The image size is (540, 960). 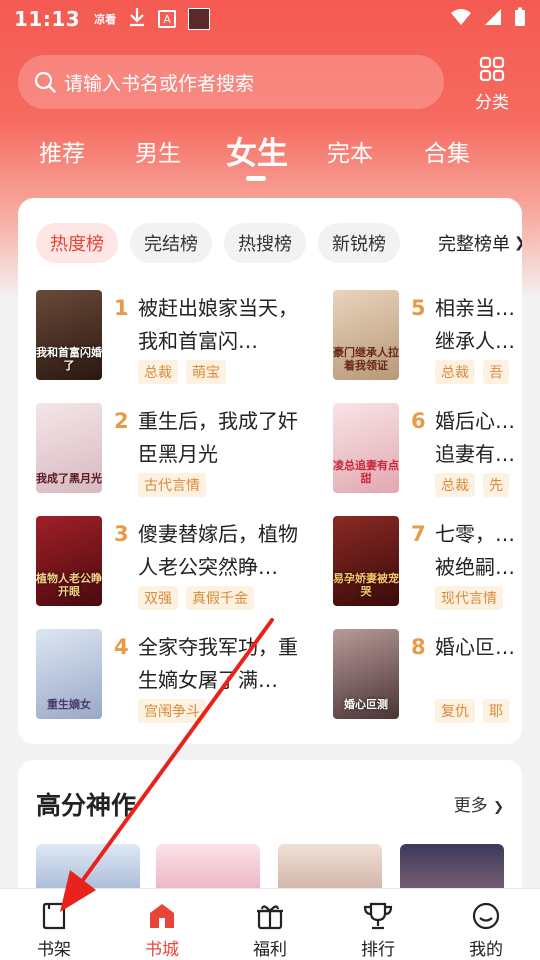 What do you see at coordinates (496, 485) in the screenshot?
I see `book-tag: 先` at bounding box center [496, 485].